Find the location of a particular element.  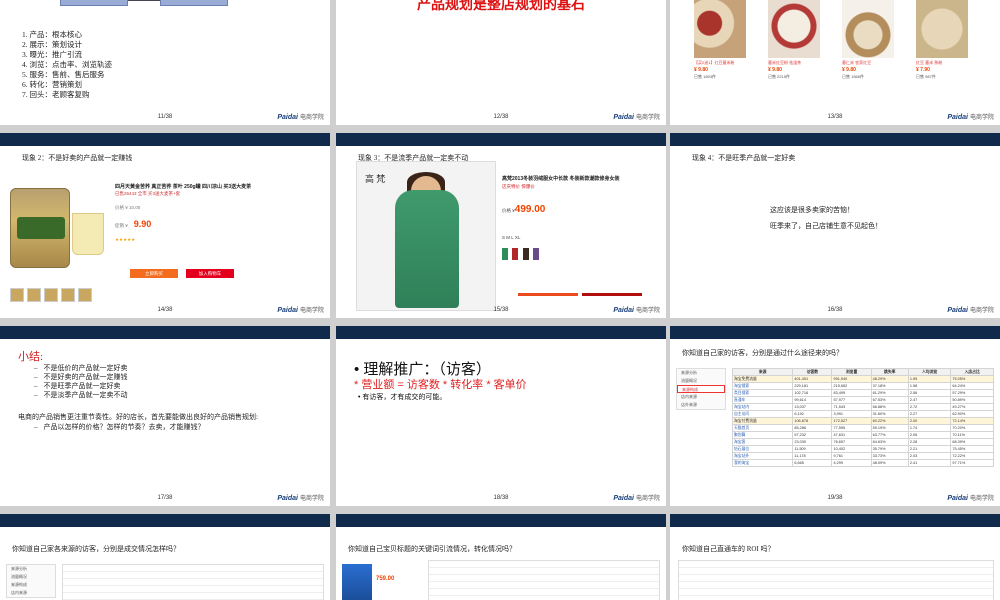

cart-button is located at coordinates (612, 294).